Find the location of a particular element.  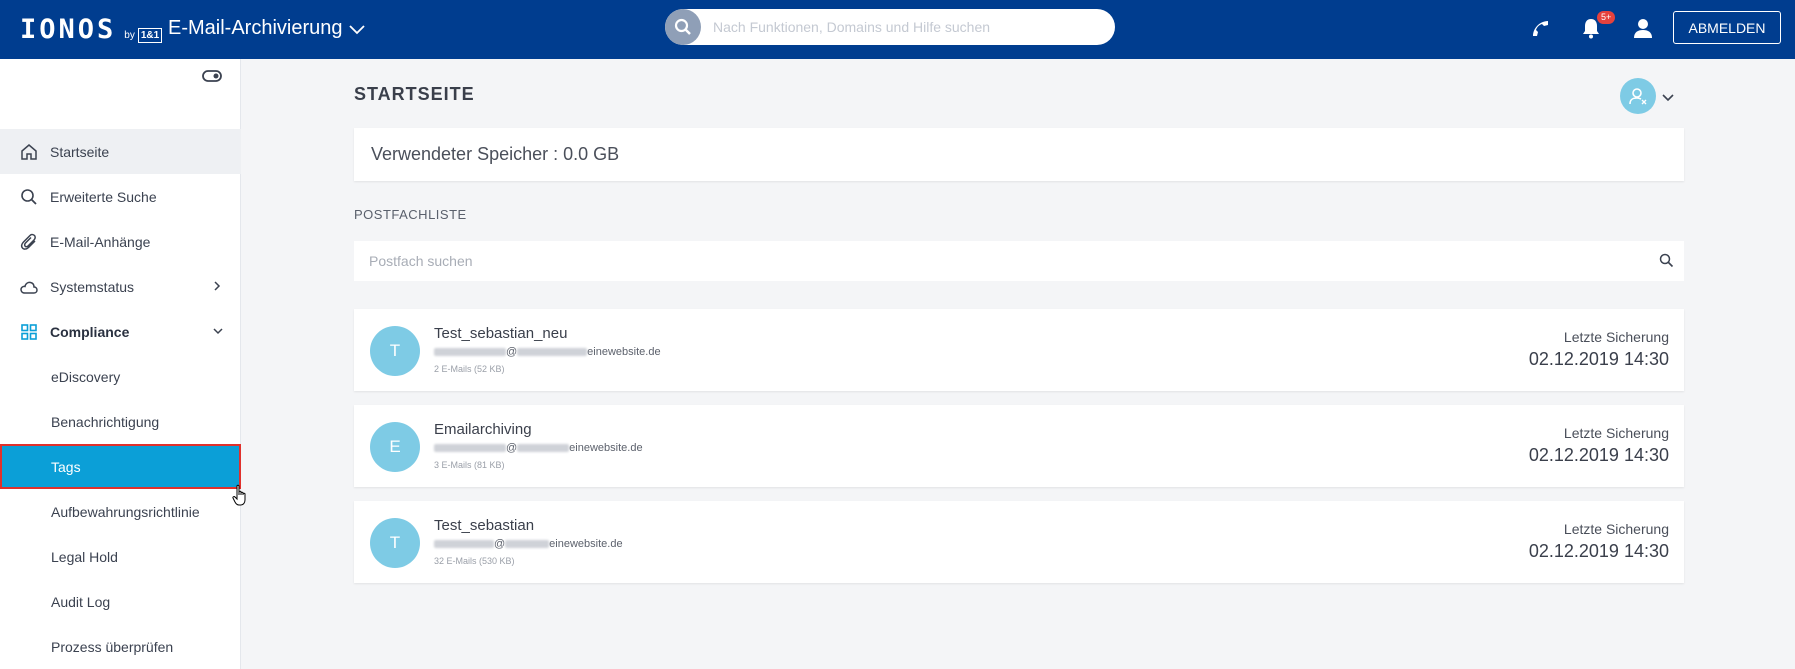

sidebar-subitem-prozess-ueberpruefen: Prozess überprüfen is located at coordinates (120, 646).